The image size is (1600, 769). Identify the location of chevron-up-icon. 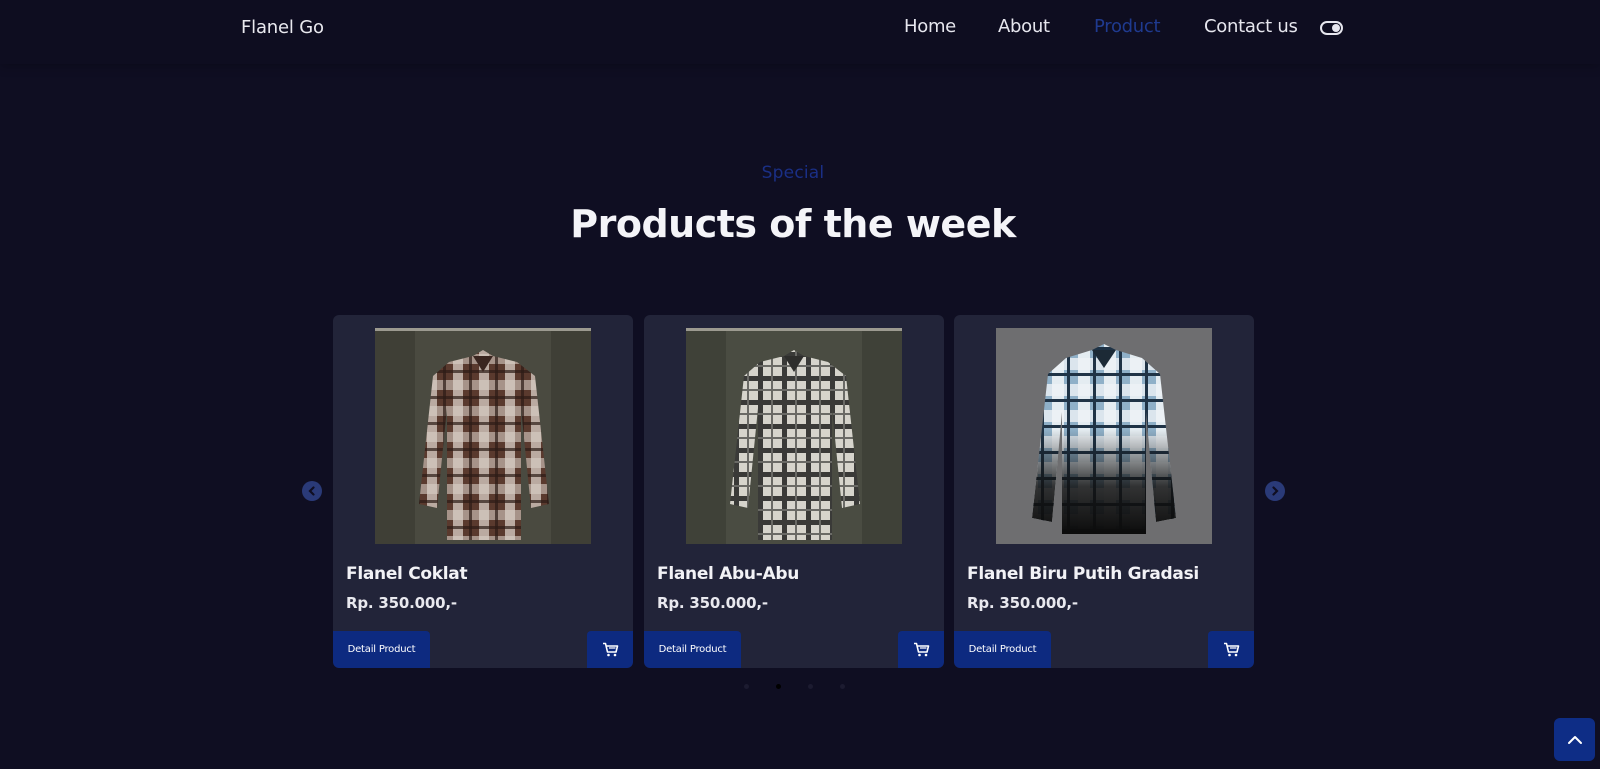
(1574, 739).